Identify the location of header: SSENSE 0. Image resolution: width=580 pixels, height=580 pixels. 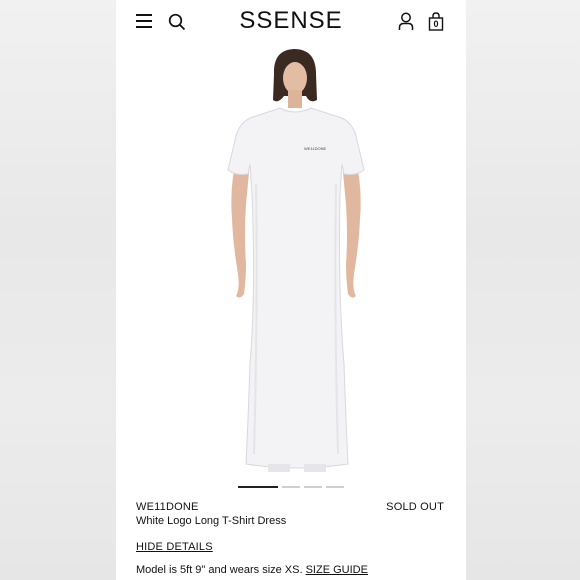
(291, 22).